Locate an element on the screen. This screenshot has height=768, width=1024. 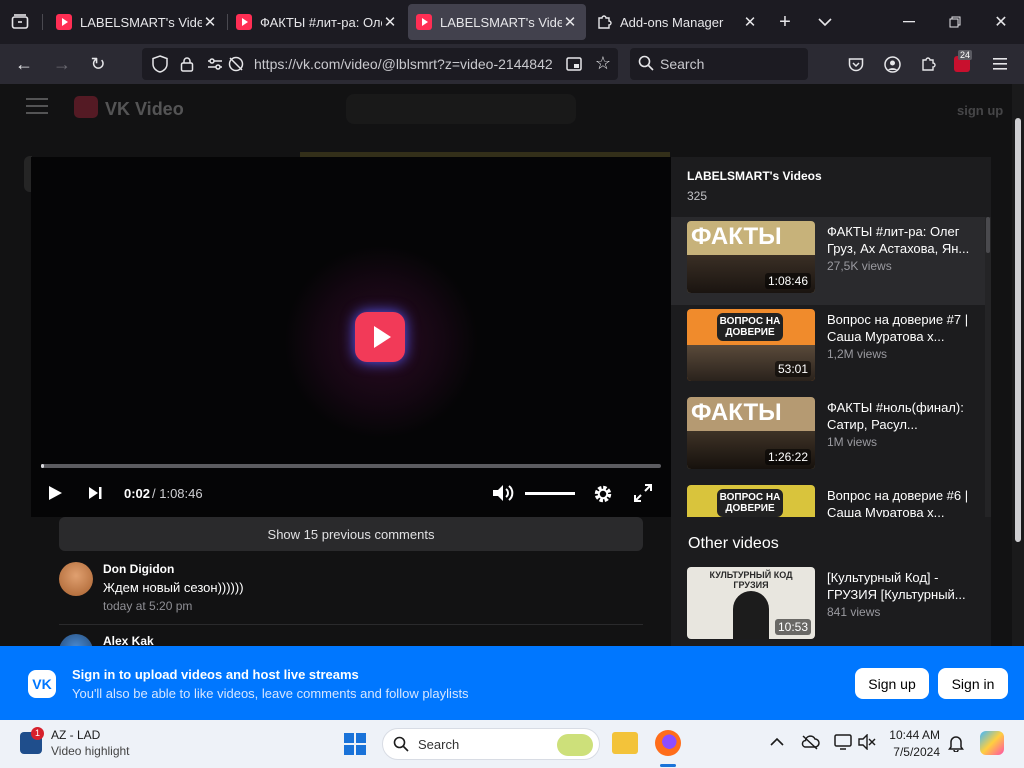
lock-icon is located at coordinates (187, 64).